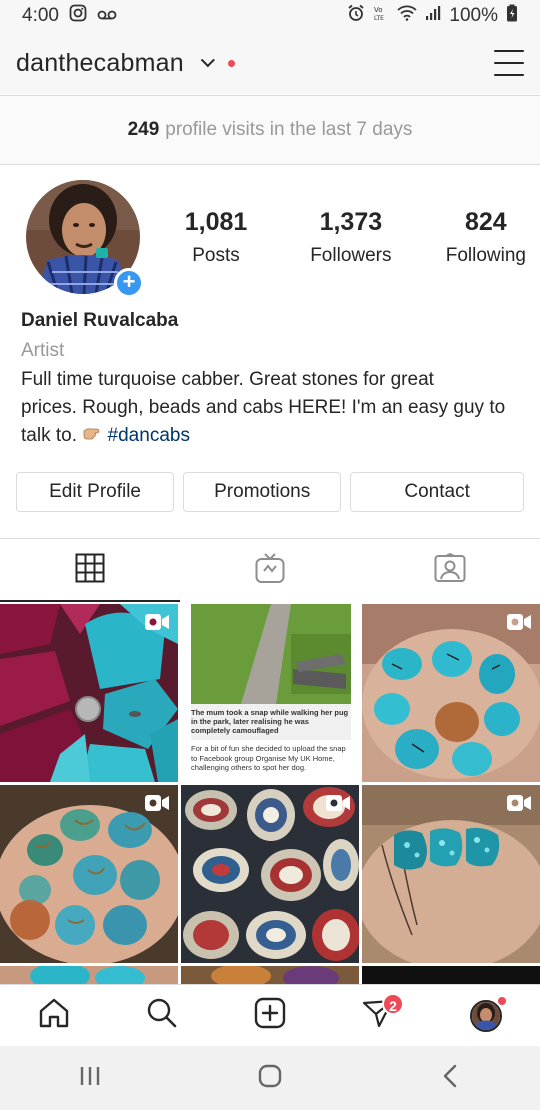  What do you see at coordinates (437, 492) in the screenshot?
I see `contact-button: Contact` at bounding box center [437, 492].